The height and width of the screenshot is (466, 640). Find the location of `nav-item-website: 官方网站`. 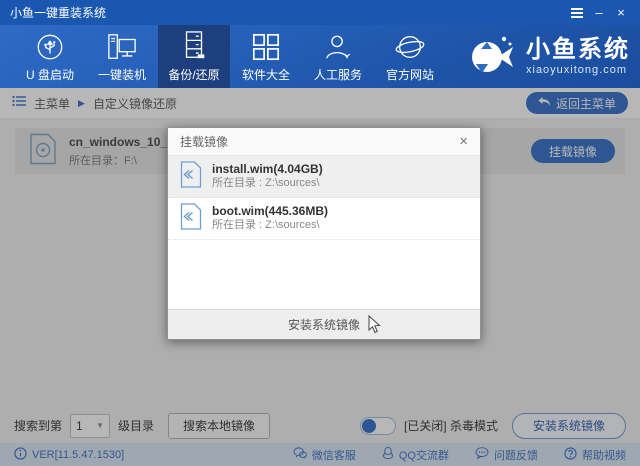

nav-item-website: 官方网站 is located at coordinates (410, 56).